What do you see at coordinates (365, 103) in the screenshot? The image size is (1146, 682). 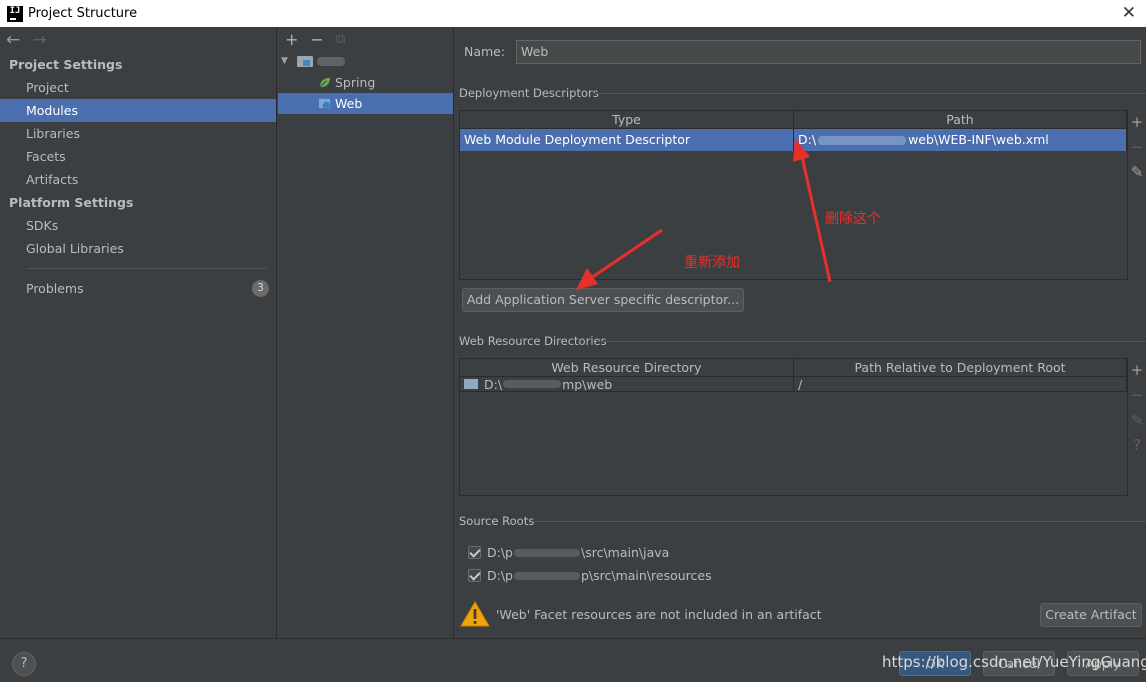 I see `tree-item-web: Web` at bounding box center [365, 103].